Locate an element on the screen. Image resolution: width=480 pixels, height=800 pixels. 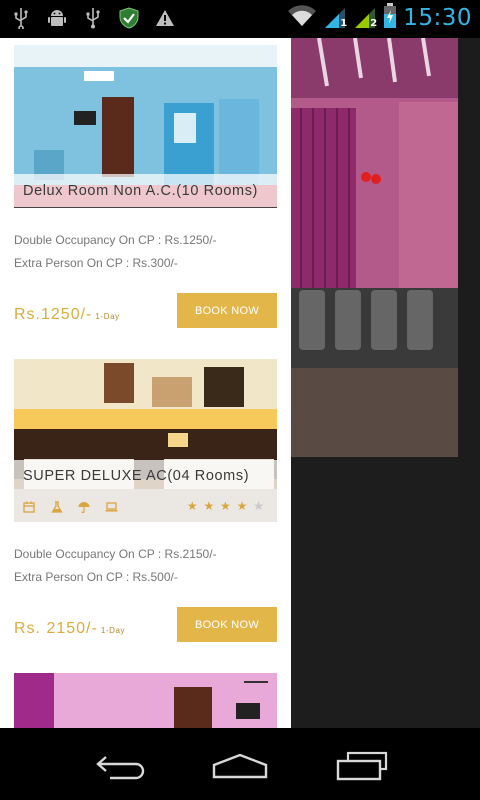
star-rating: ★ ★ ★ ★ ★ is located at coordinates (226, 506).